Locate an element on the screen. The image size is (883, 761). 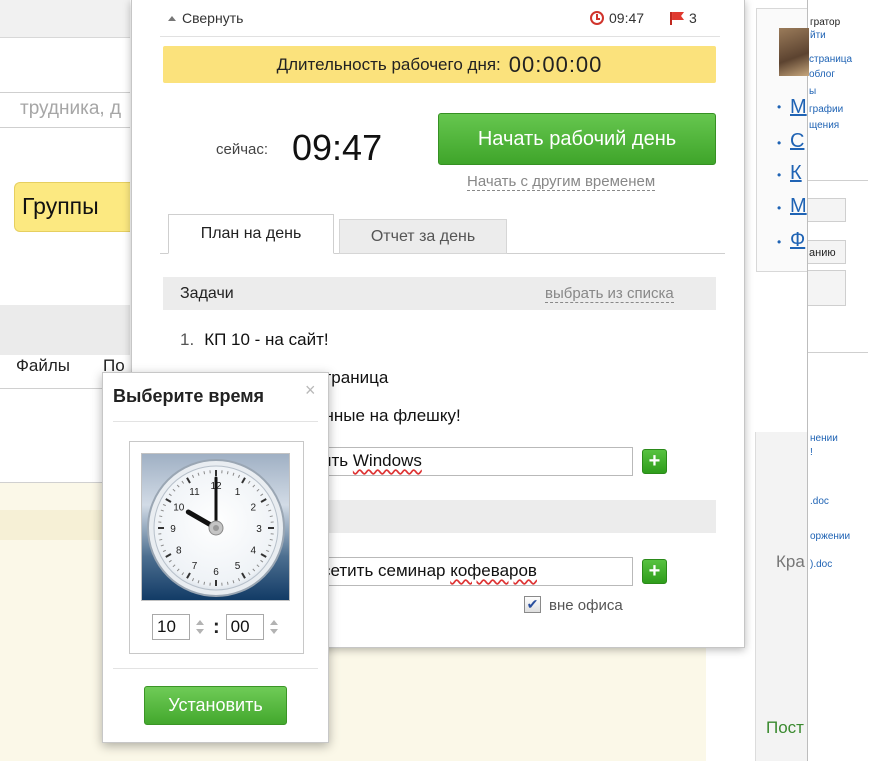
start-workday-button: Начать рабочий день is located at coordinates (577, 139).